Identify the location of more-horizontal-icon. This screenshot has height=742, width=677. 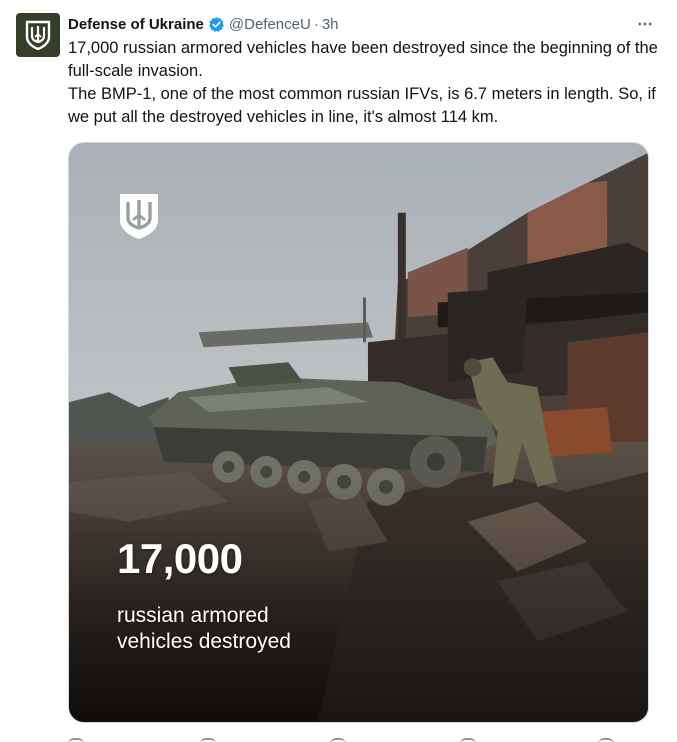
(645, 24).